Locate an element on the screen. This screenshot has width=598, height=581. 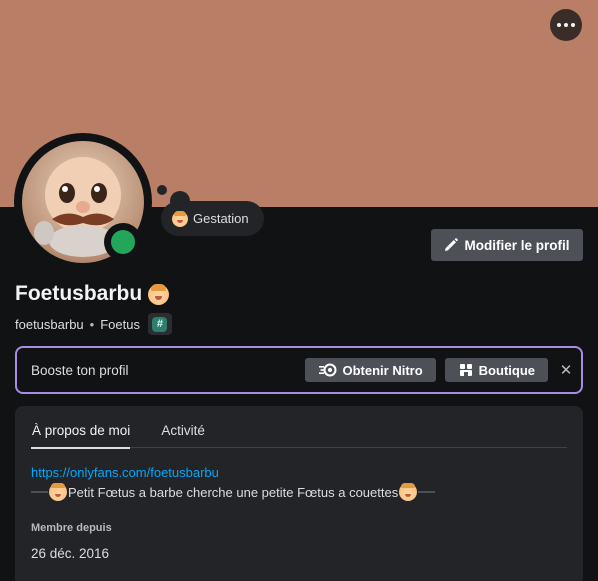
decorative-line-left is located at coordinates (39, 492).